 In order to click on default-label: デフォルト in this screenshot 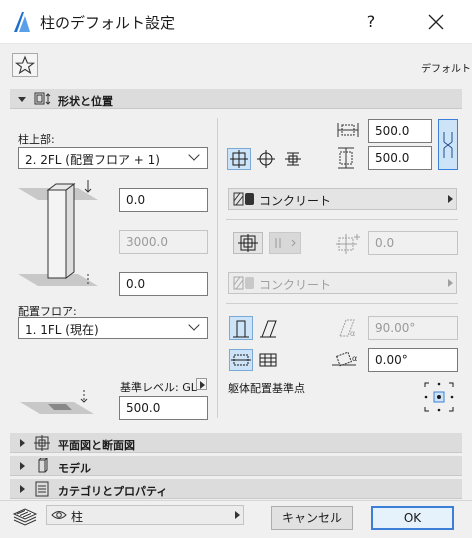, I will do `click(446, 69)`.